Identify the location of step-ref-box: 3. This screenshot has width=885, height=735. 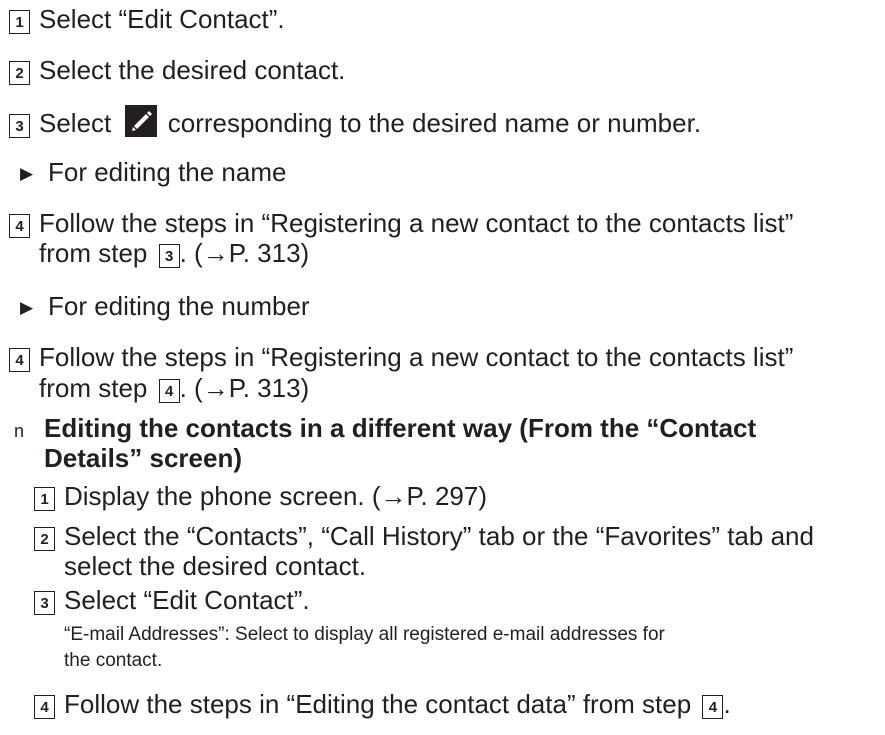
(169, 256).